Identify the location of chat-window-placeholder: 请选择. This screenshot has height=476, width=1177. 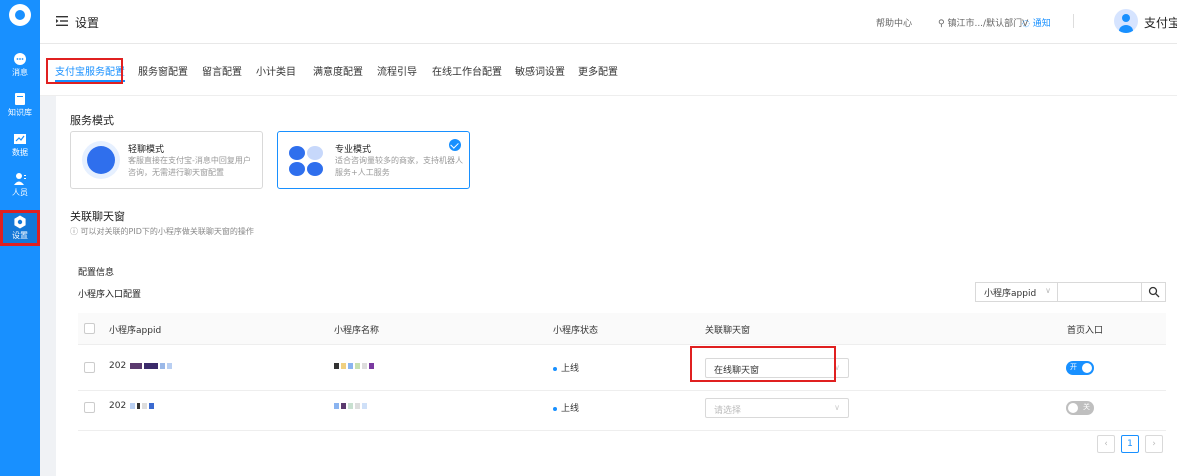
(728, 411).